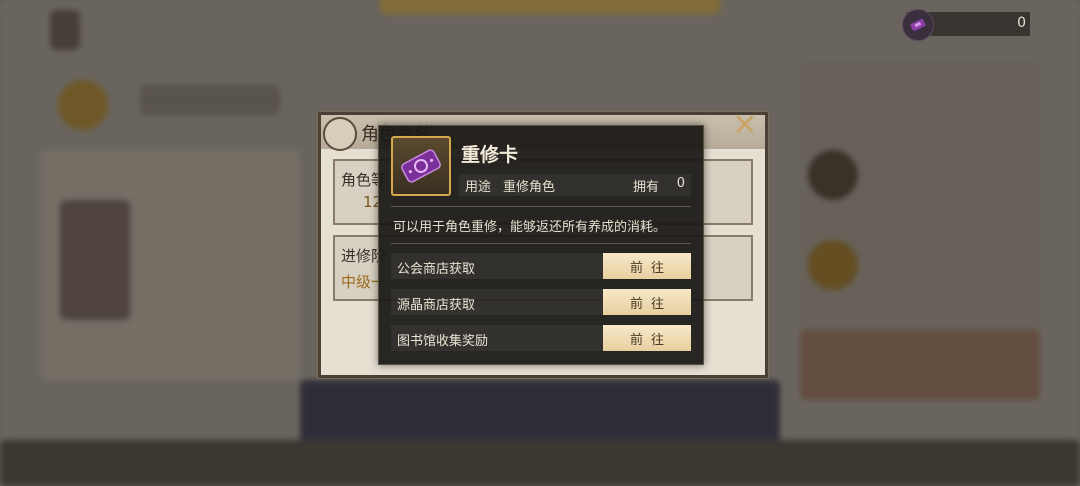 The height and width of the screenshot is (486, 1080). I want to click on close-icon: ✕, so click(745, 126).